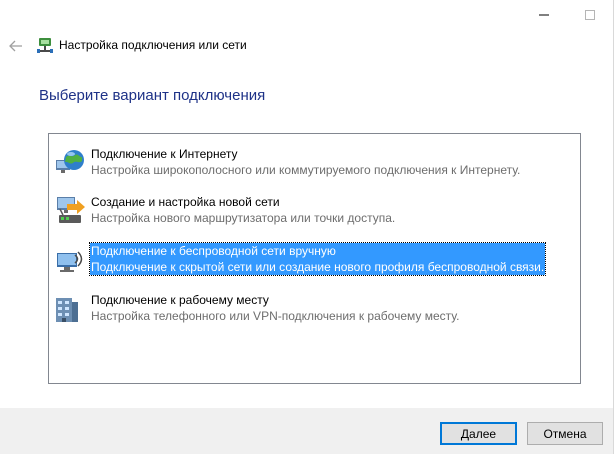  Describe the element at coordinates (180, 300) in the screenshot. I see `option-title: Подключение к рабочему месту` at that location.